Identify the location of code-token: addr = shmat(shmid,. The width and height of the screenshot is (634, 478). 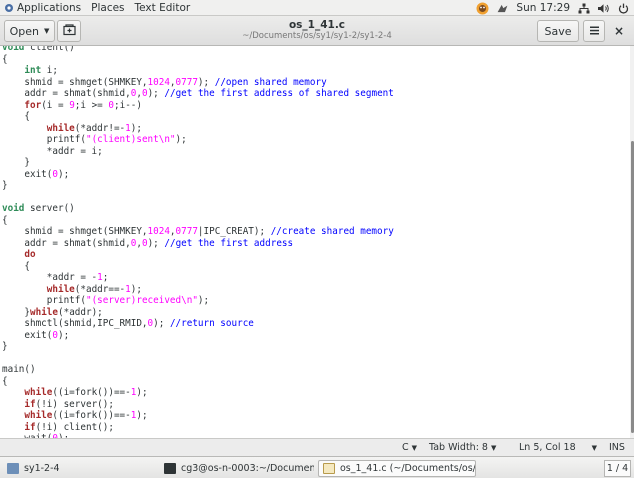
(66, 243).